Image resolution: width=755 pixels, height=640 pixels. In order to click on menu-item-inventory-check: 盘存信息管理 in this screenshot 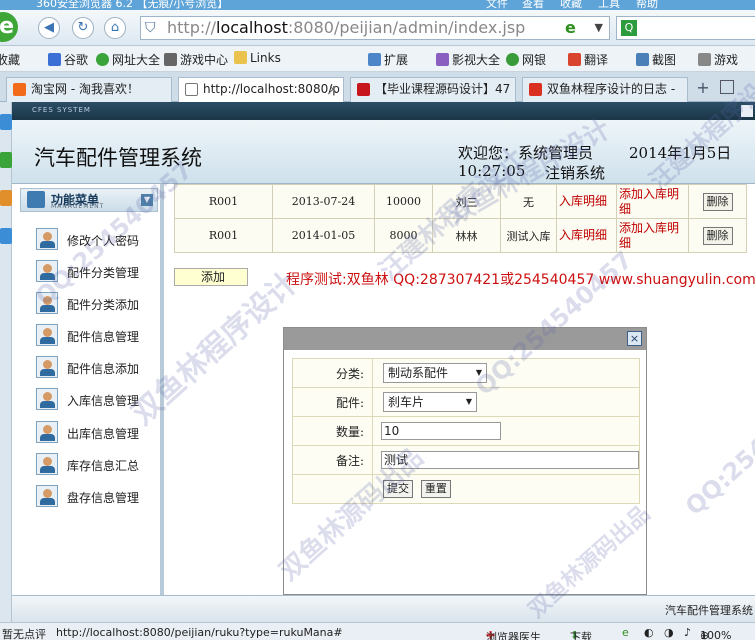, I will do `click(98, 496)`.